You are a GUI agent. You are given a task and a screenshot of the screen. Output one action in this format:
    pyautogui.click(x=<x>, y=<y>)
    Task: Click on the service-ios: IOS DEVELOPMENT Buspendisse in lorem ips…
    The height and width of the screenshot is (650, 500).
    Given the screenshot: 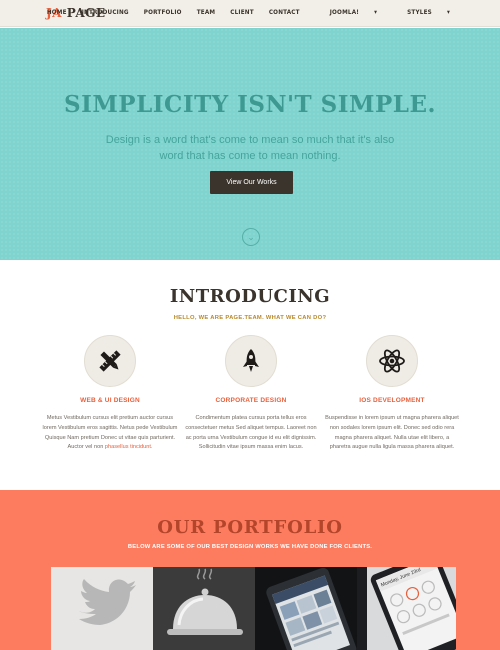 What is the action you would take?
    pyautogui.click(x=392, y=394)
    